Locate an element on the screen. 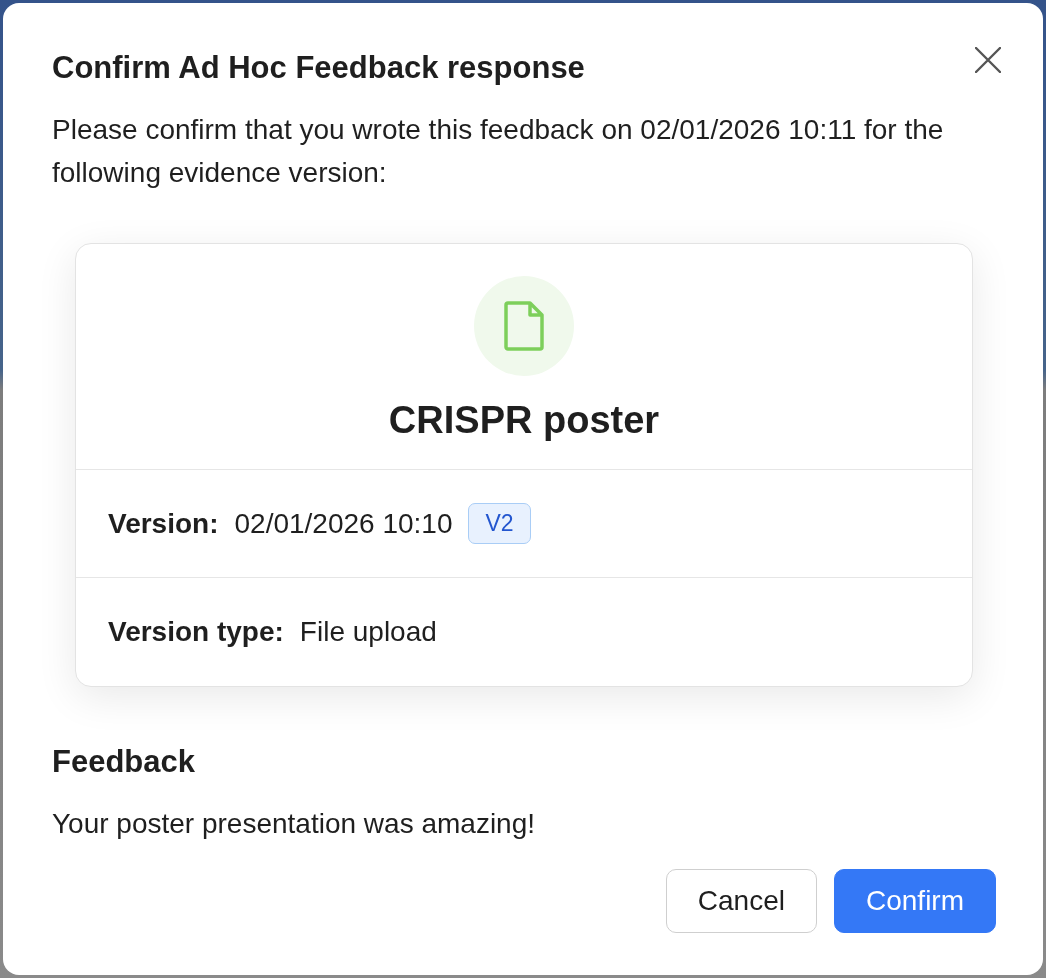 Image resolution: width=1046 pixels, height=978 pixels. dialog-message: Please confirm that you wrote this feedback on 02/01/2026 10:11 for the following evidence version: is located at coordinates (498, 151).